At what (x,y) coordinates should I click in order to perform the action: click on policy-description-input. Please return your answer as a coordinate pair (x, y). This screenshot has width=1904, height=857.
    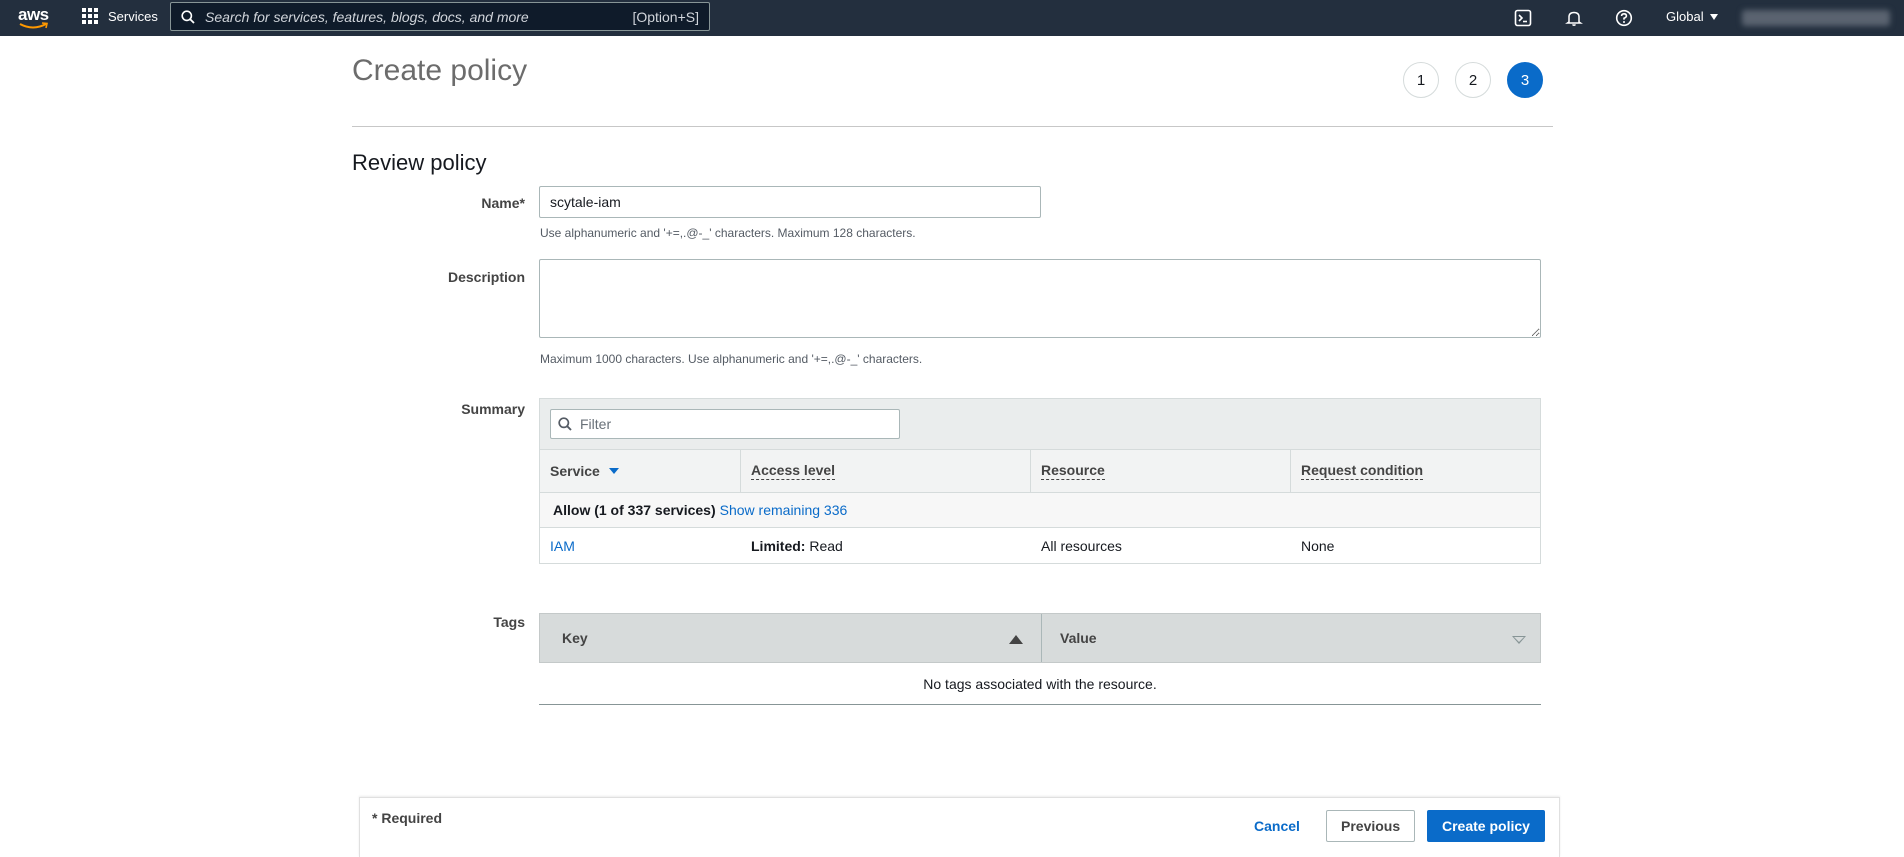
    Looking at the image, I should click on (1040, 298).